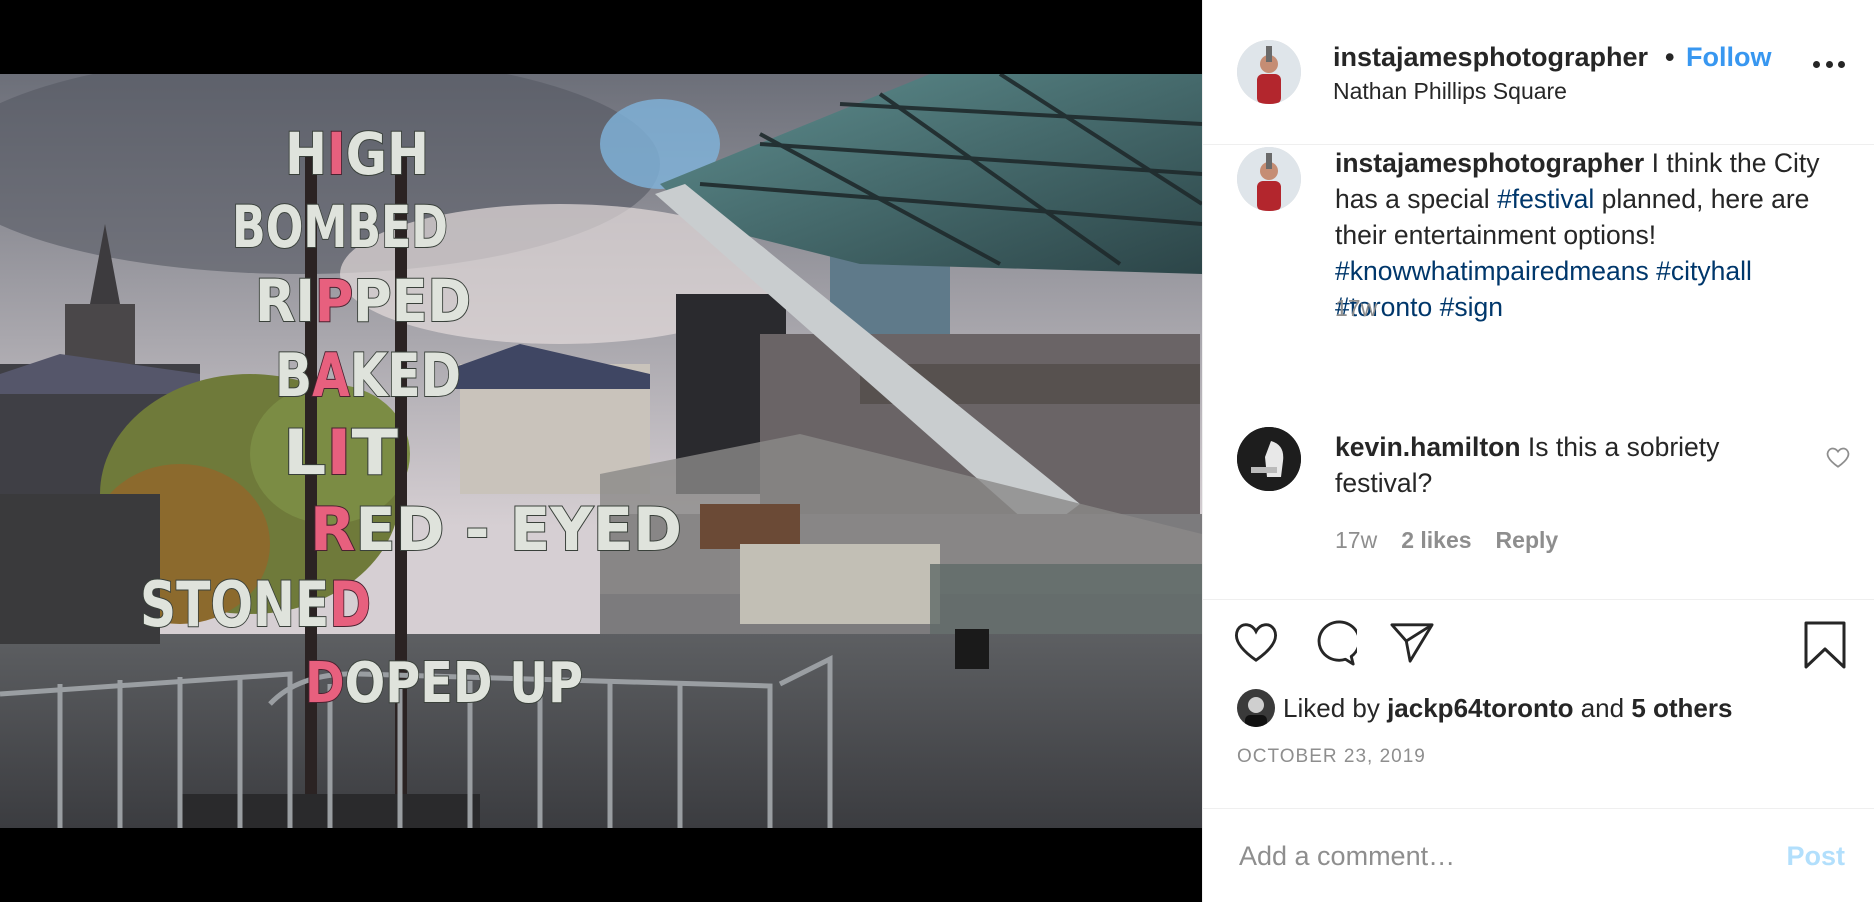 The width and height of the screenshot is (1874, 902). What do you see at coordinates (1436, 540) in the screenshot?
I see `comment-likes-count: 2 likes` at bounding box center [1436, 540].